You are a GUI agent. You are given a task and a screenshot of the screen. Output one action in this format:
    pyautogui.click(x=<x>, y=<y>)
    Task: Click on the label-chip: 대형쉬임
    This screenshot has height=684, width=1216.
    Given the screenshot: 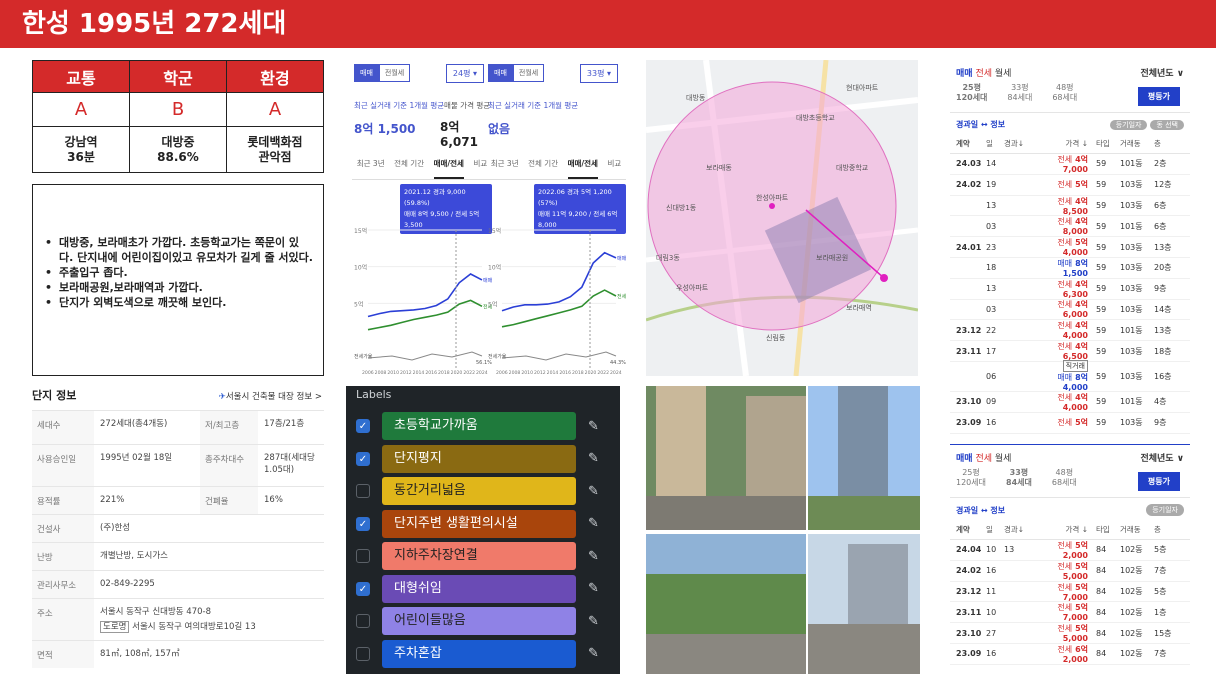 What is the action you would take?
    pyautogui.click(x=479, y=588)
    